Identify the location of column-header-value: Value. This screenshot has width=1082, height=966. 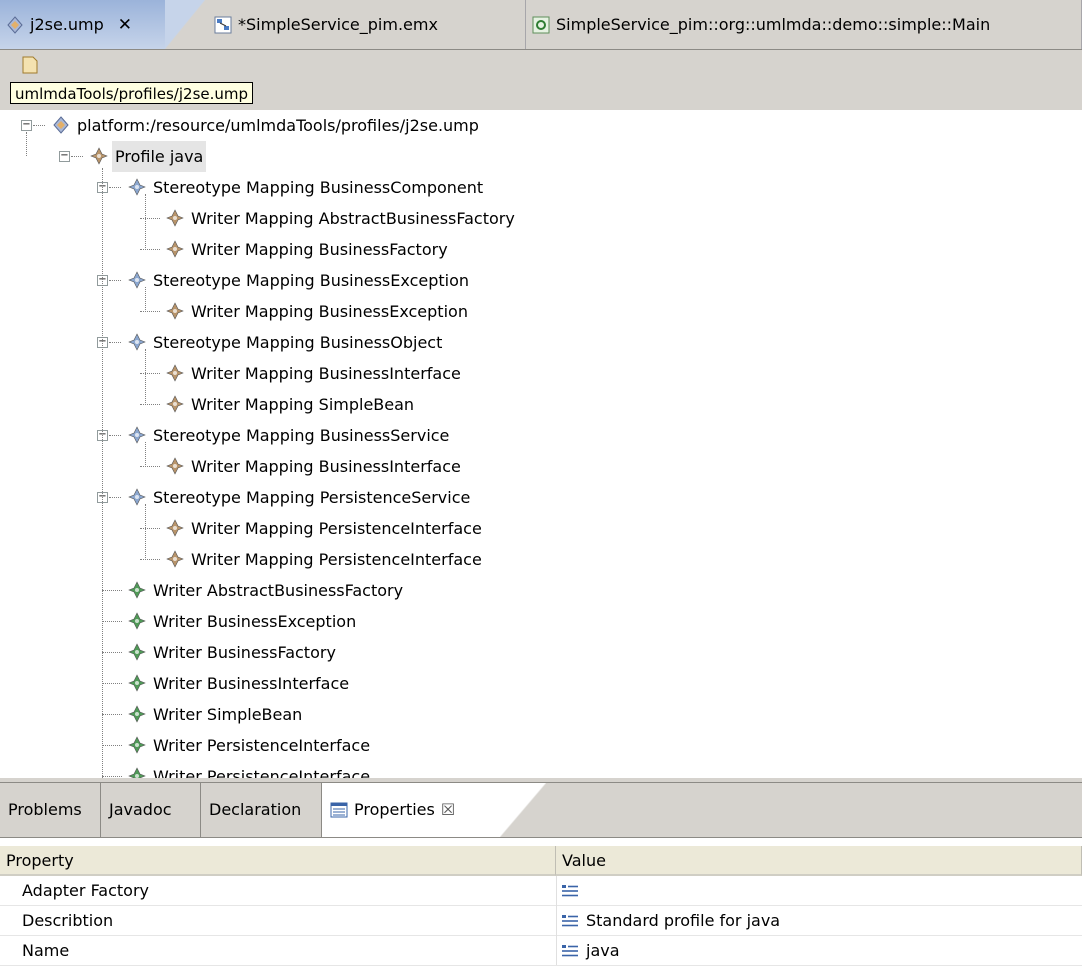
(819, 861).